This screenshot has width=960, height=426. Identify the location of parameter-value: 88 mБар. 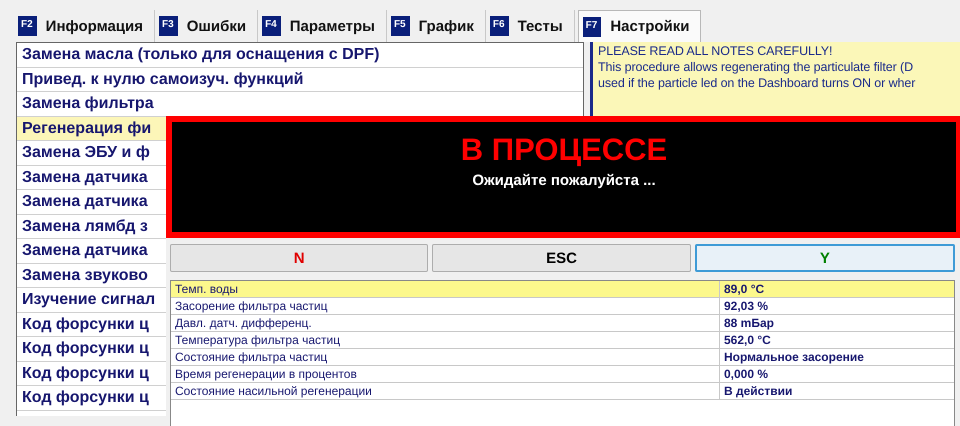
(837, 323).